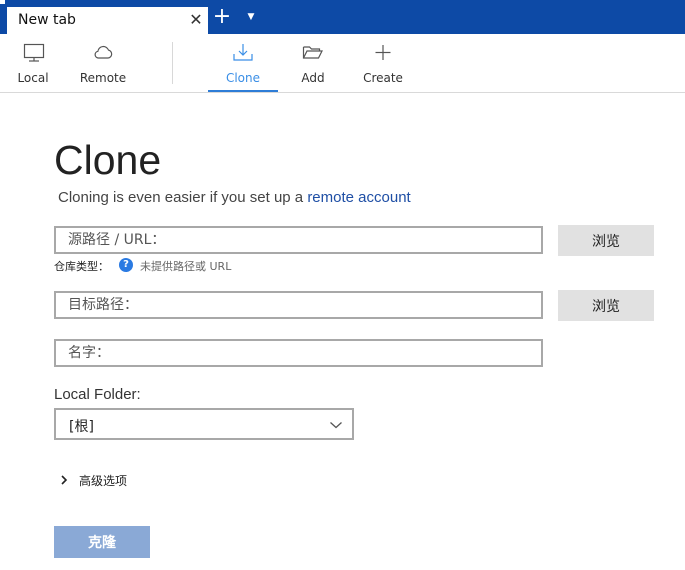 The height and width of the screenshot is (570, 685). I want to click on local-folder-label: Local Folder:, so click(97, 394).